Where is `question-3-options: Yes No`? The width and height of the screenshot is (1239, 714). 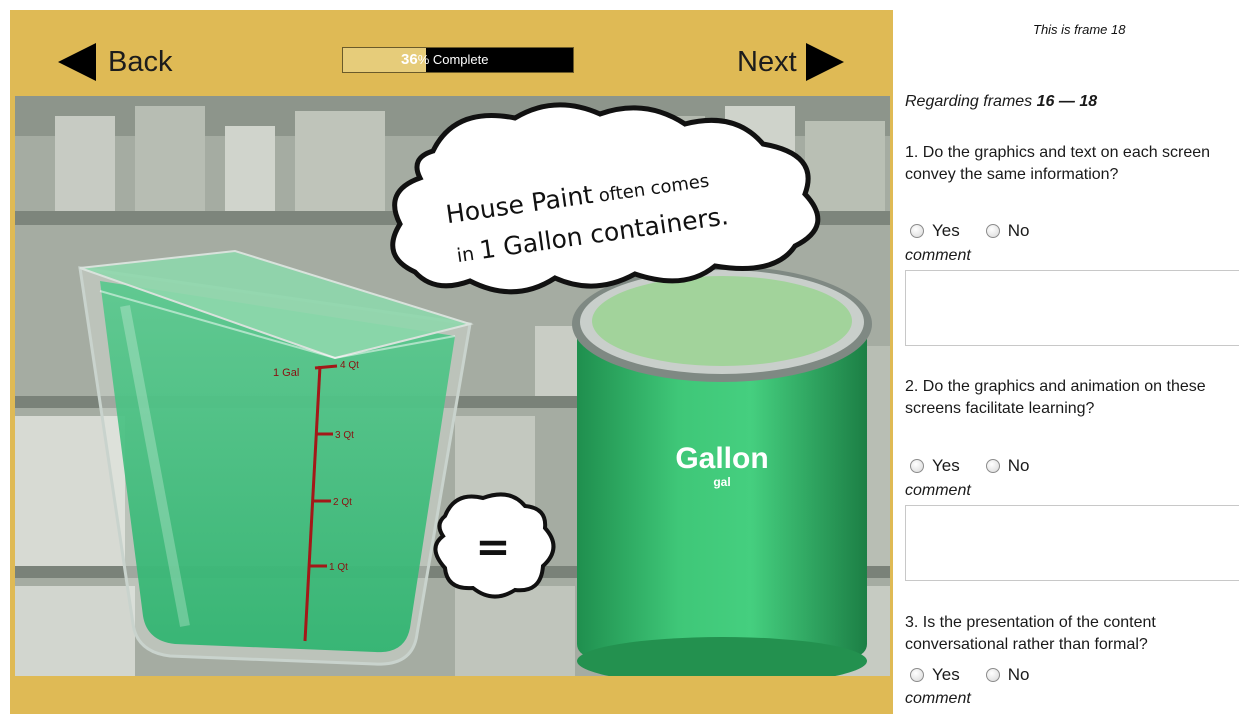 question-3-options: Yes No is located at coordinates (982, 675).